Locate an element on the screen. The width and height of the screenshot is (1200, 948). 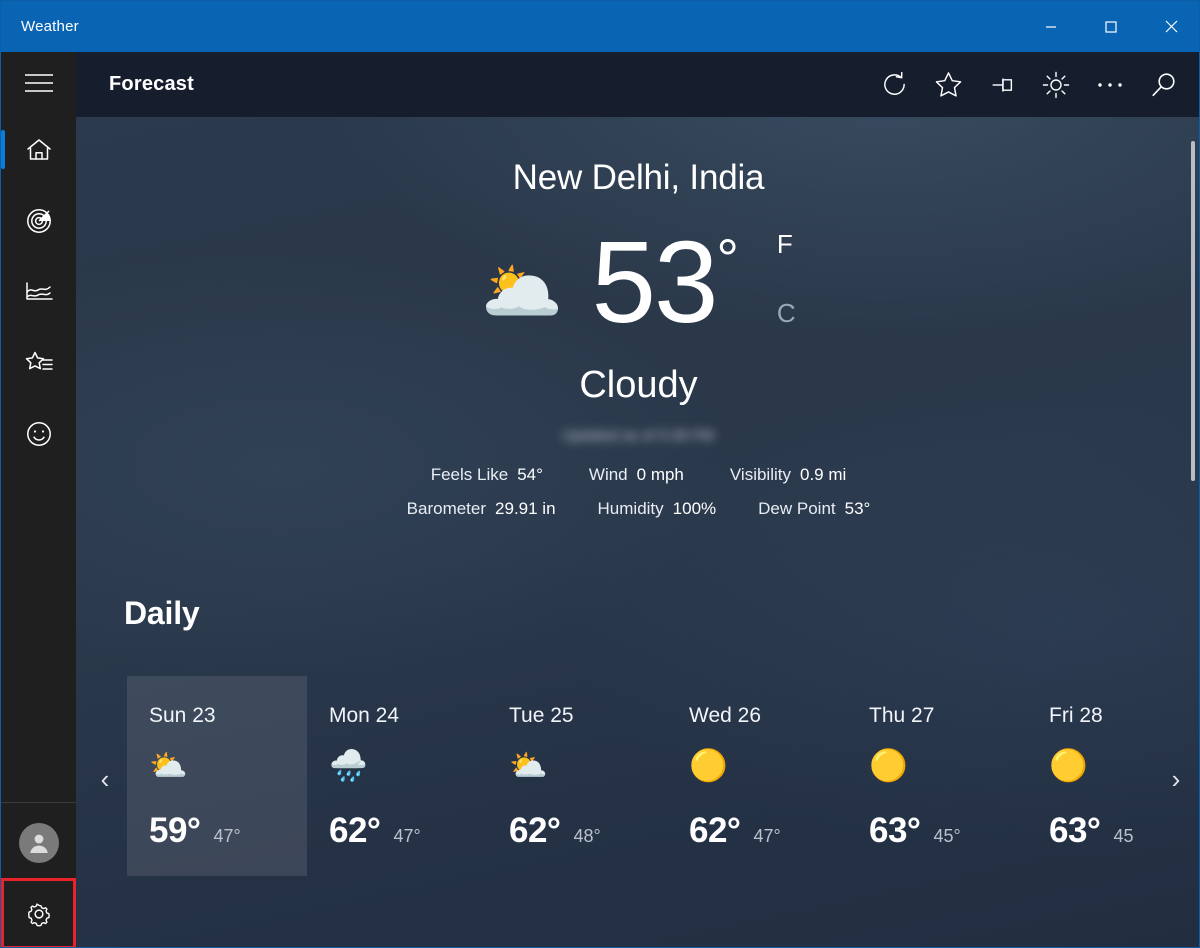
unit-toggle: F C is located at coordinates (786, 279).